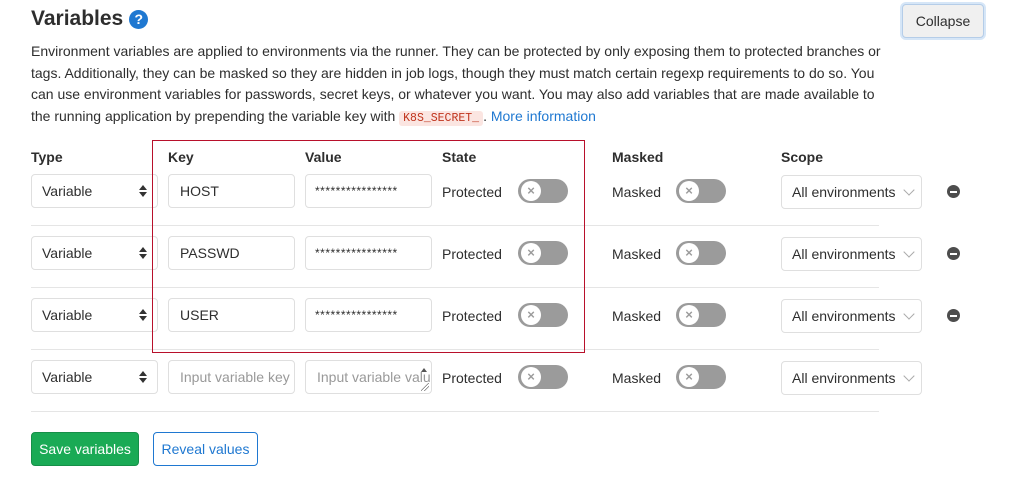 The image size is (1014, 477). I want to click on row-divider, so click(455, 411).